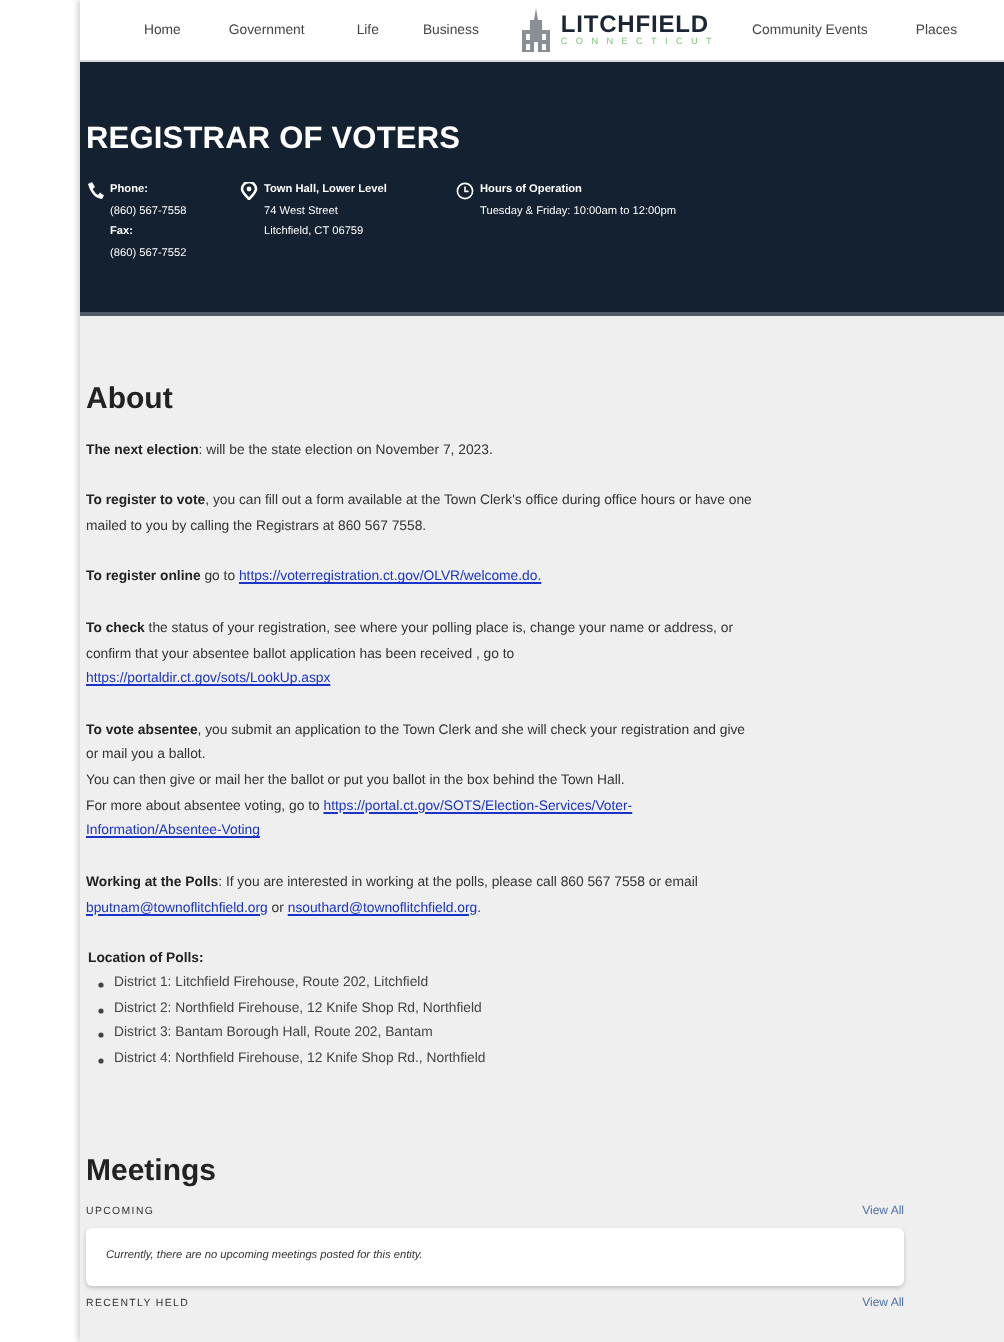 The width and height of the screenshot is (1004, 1342). What do you see at coordinates (634, 24) in the screenshot?
I see `logo-title: LITCHFIELD` at bounding box center [634, 24].